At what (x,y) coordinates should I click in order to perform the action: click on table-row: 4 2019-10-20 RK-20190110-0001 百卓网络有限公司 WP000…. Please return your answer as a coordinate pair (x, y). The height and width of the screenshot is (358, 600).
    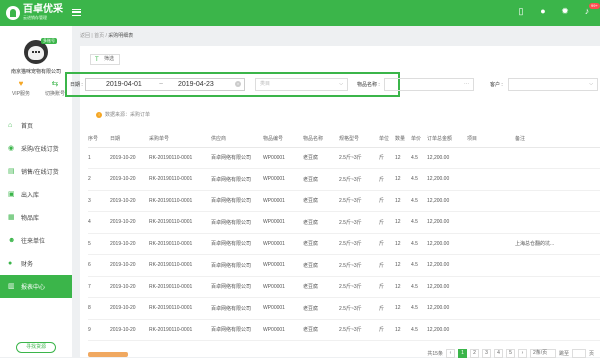
    Looking at the image, I should click on (344, 222).